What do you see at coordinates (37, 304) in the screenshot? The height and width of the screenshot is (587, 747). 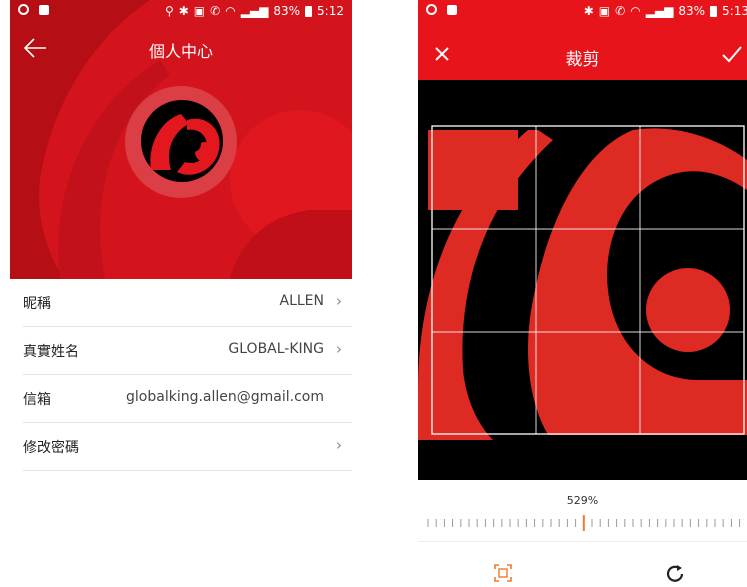 I see `row-label: 昵稱` at bounding box center [37, 304].